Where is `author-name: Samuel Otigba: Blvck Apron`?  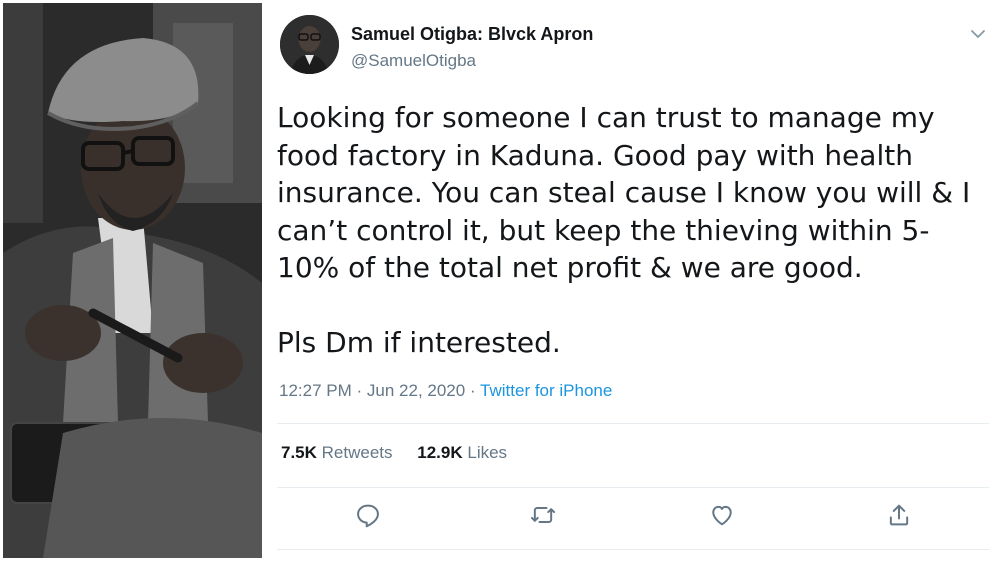 author-name: Samuel Otigba: Blvck Apron is located at coordinates (472, 34).